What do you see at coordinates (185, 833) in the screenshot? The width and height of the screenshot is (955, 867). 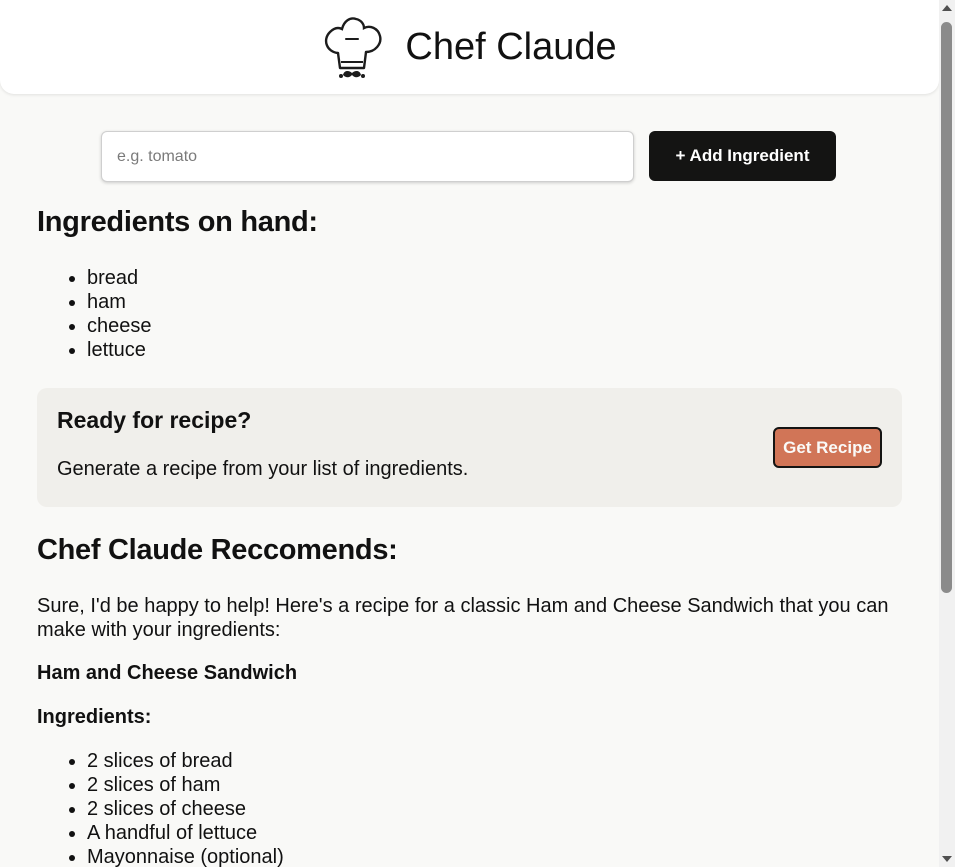 I see `recipe-ingredient-item: A handful of lettuce` at bounding box center [185, 833].